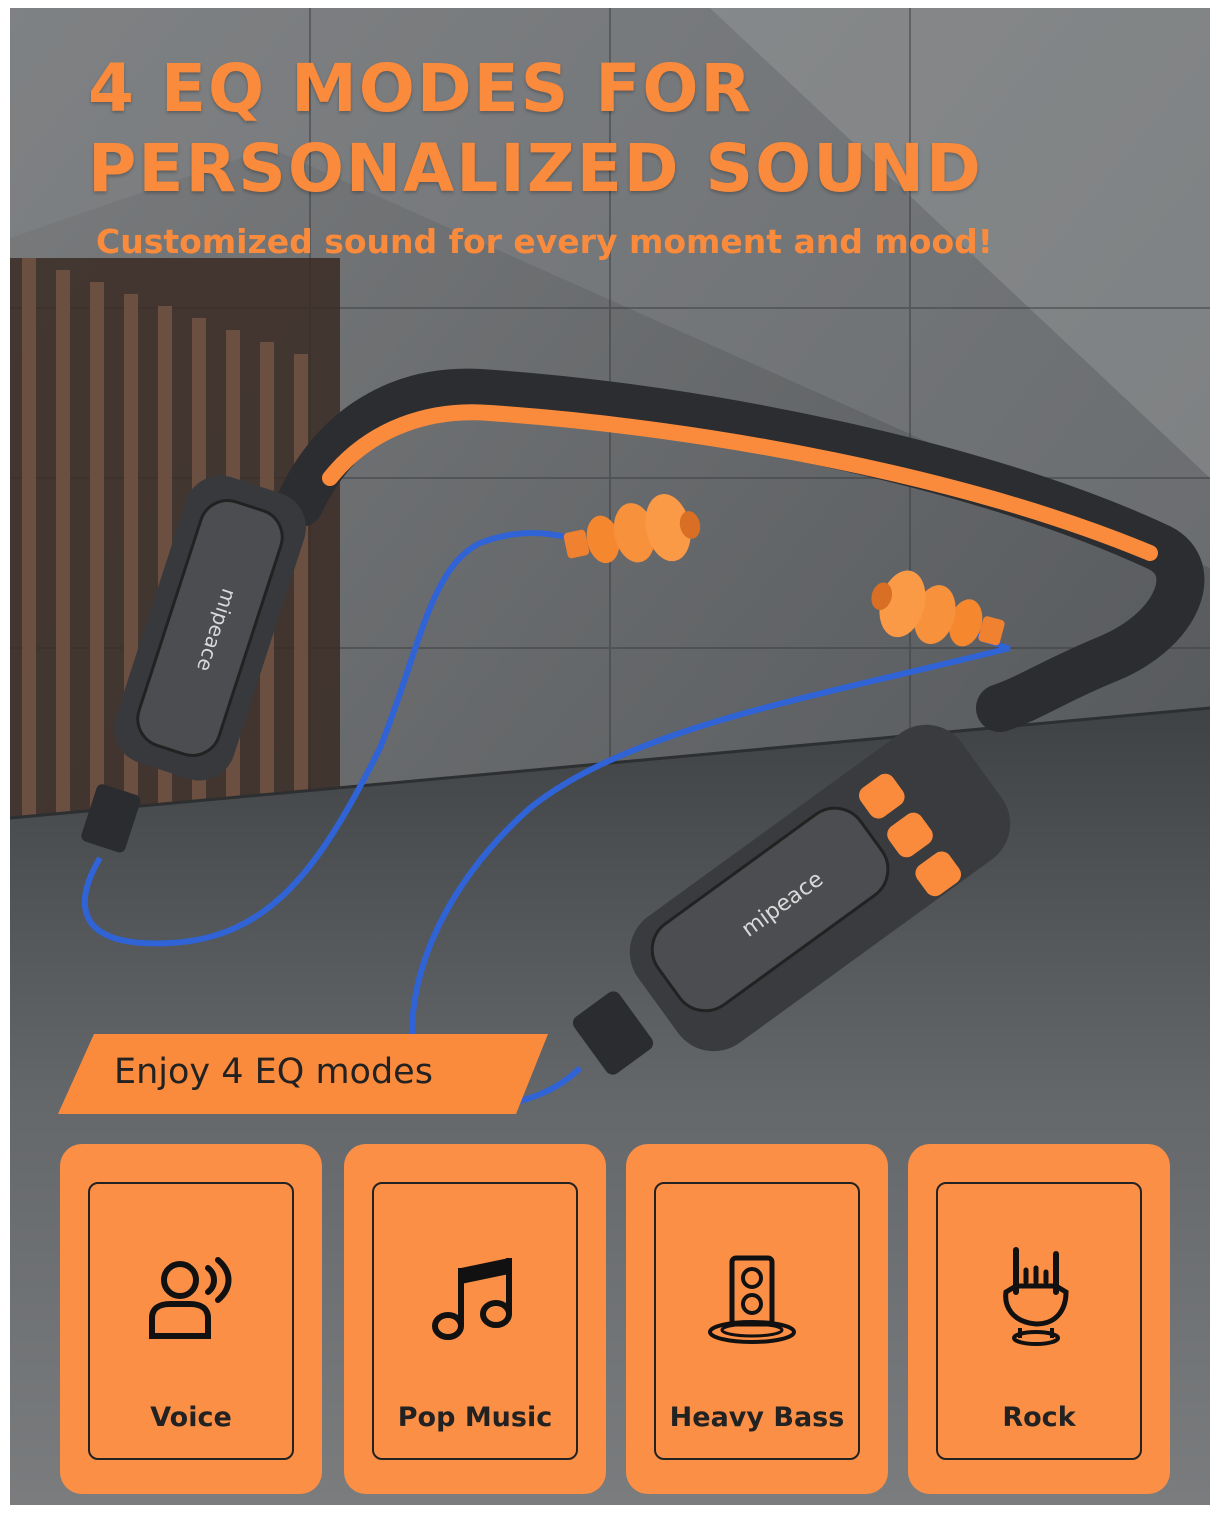 Image resolution: width=1218 pixels, height=1513 pixels. I want to click on mode-label-heavy-bass: Heavy Bass, so click(757, 1417).